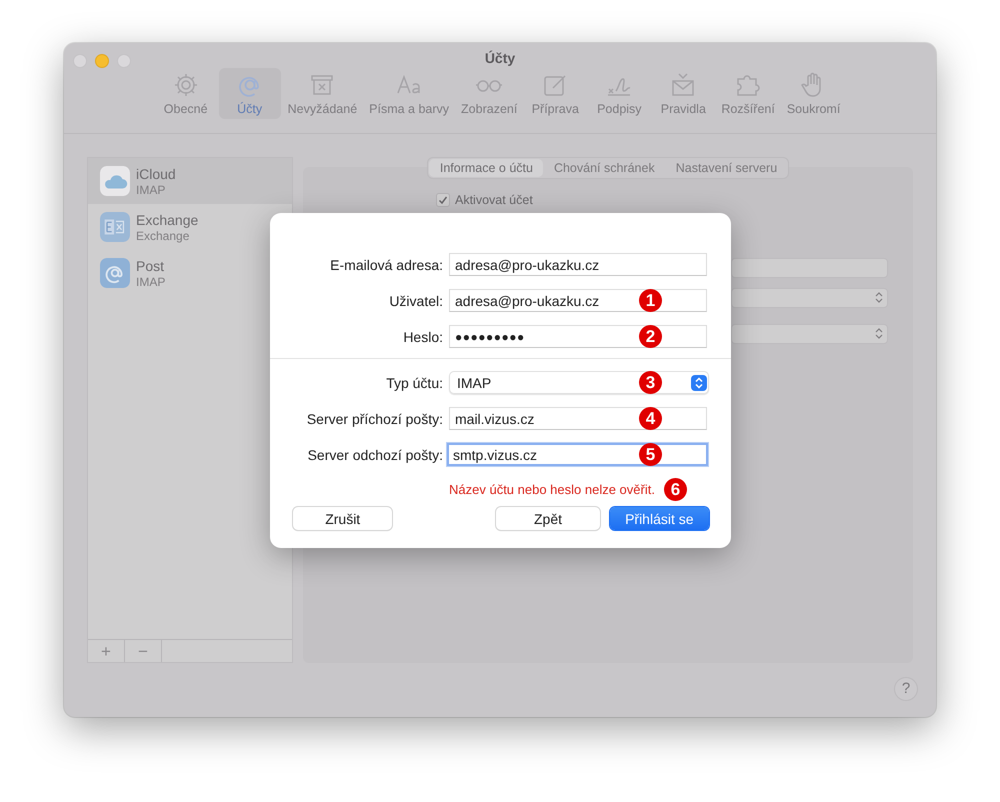 This screenshot has width=1000, height=802. Describe the element at coordinates (156, 174) in the screenshot. I see `account-name: iCloud` at that location.